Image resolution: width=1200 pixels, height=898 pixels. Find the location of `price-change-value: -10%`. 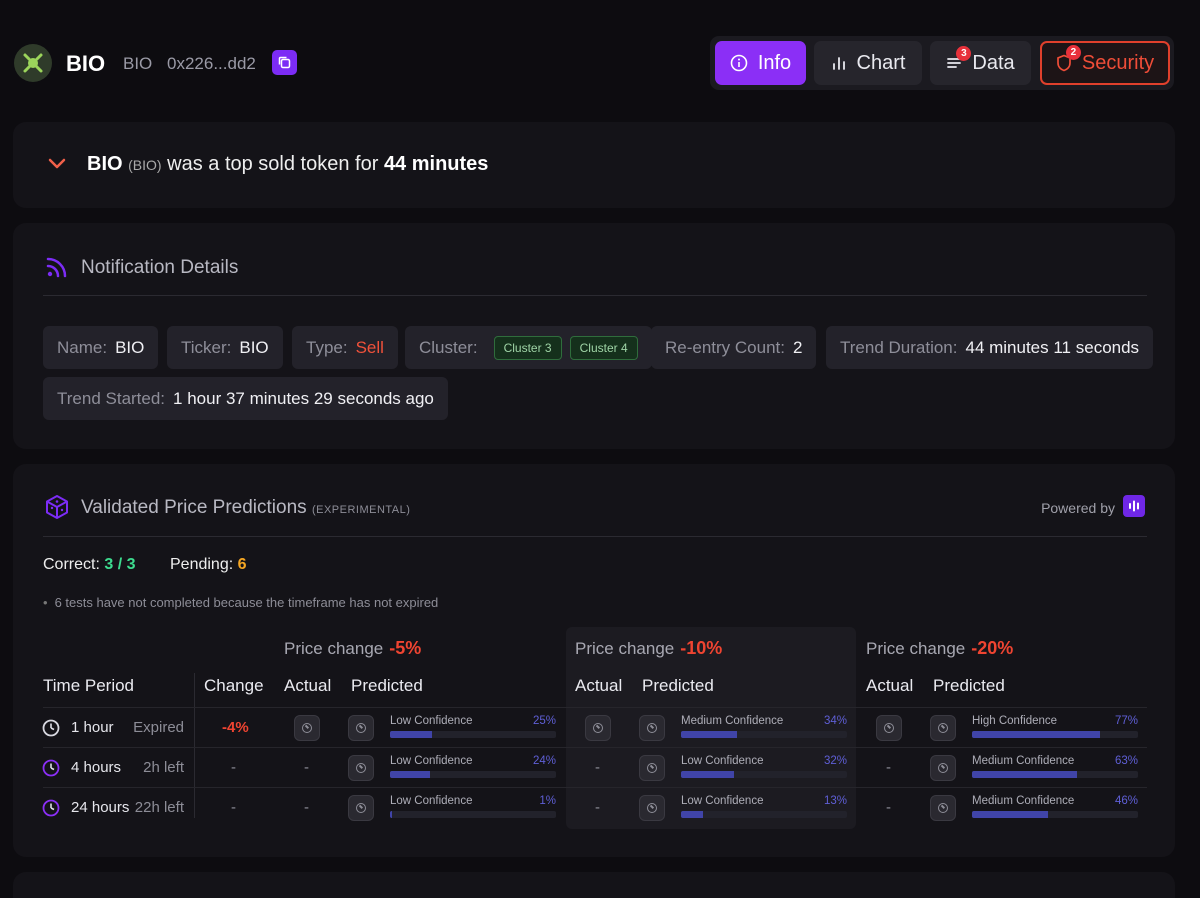

price-change-value: -10% is located at coordinates (701, 648).